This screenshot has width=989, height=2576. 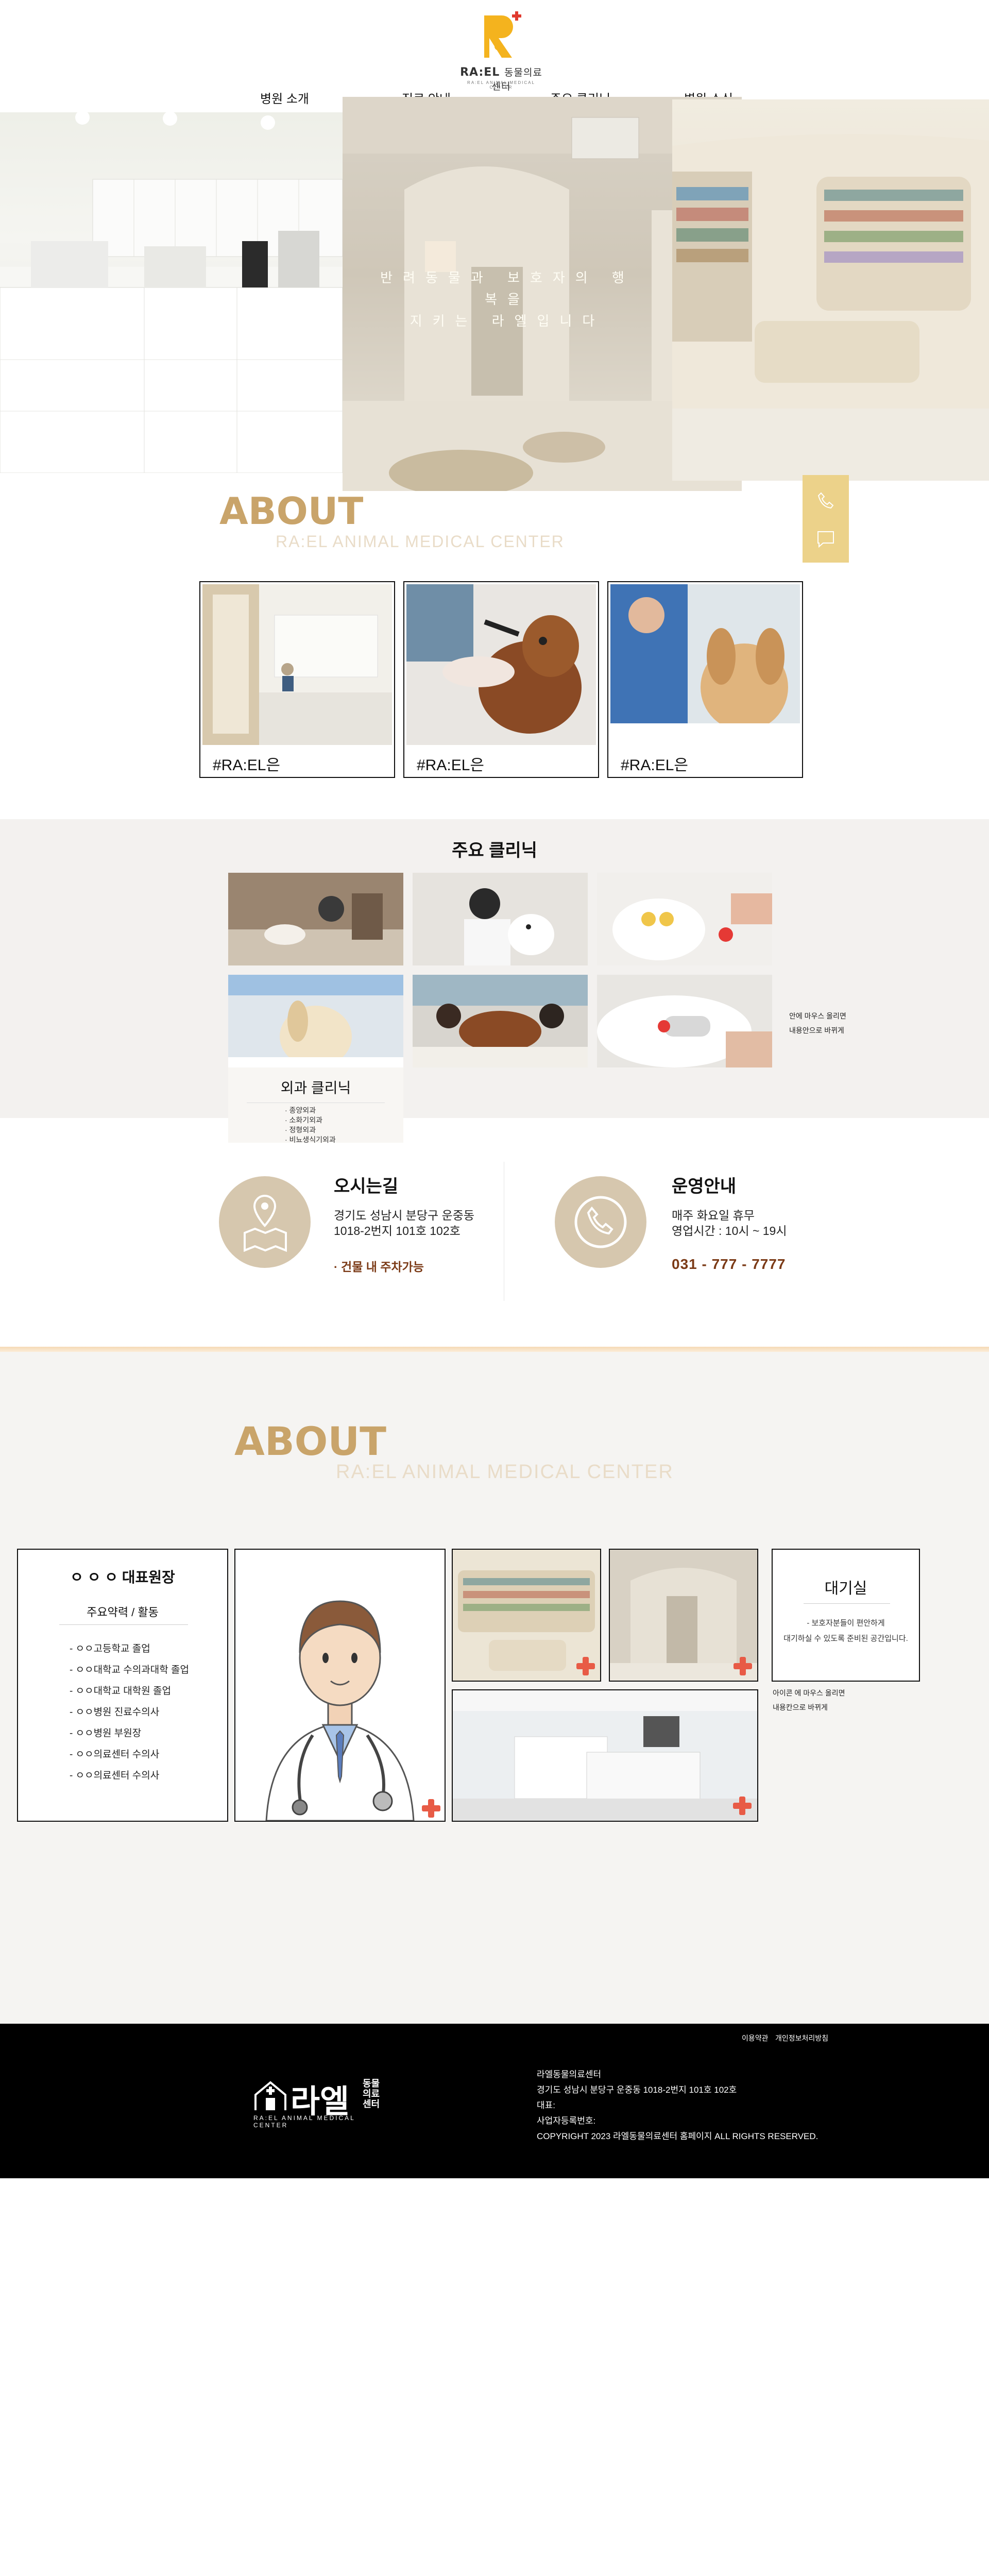 What do you see at coordinates (809, 1693) in the screenshot?
I see `note-line: 아이콘 에 마우스 올리면` at bounding box center [809, 1693].